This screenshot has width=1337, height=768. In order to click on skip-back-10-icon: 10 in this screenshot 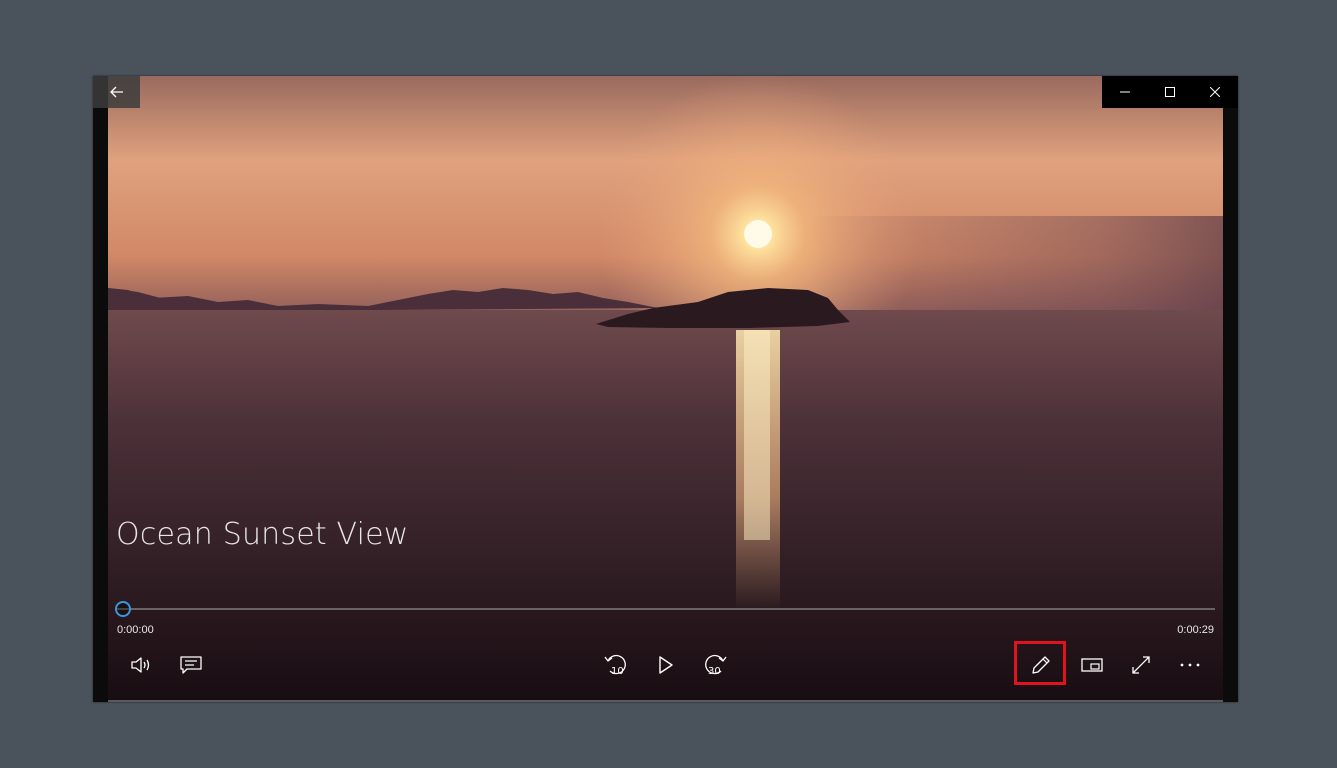, I will do `click(615, 665)`.